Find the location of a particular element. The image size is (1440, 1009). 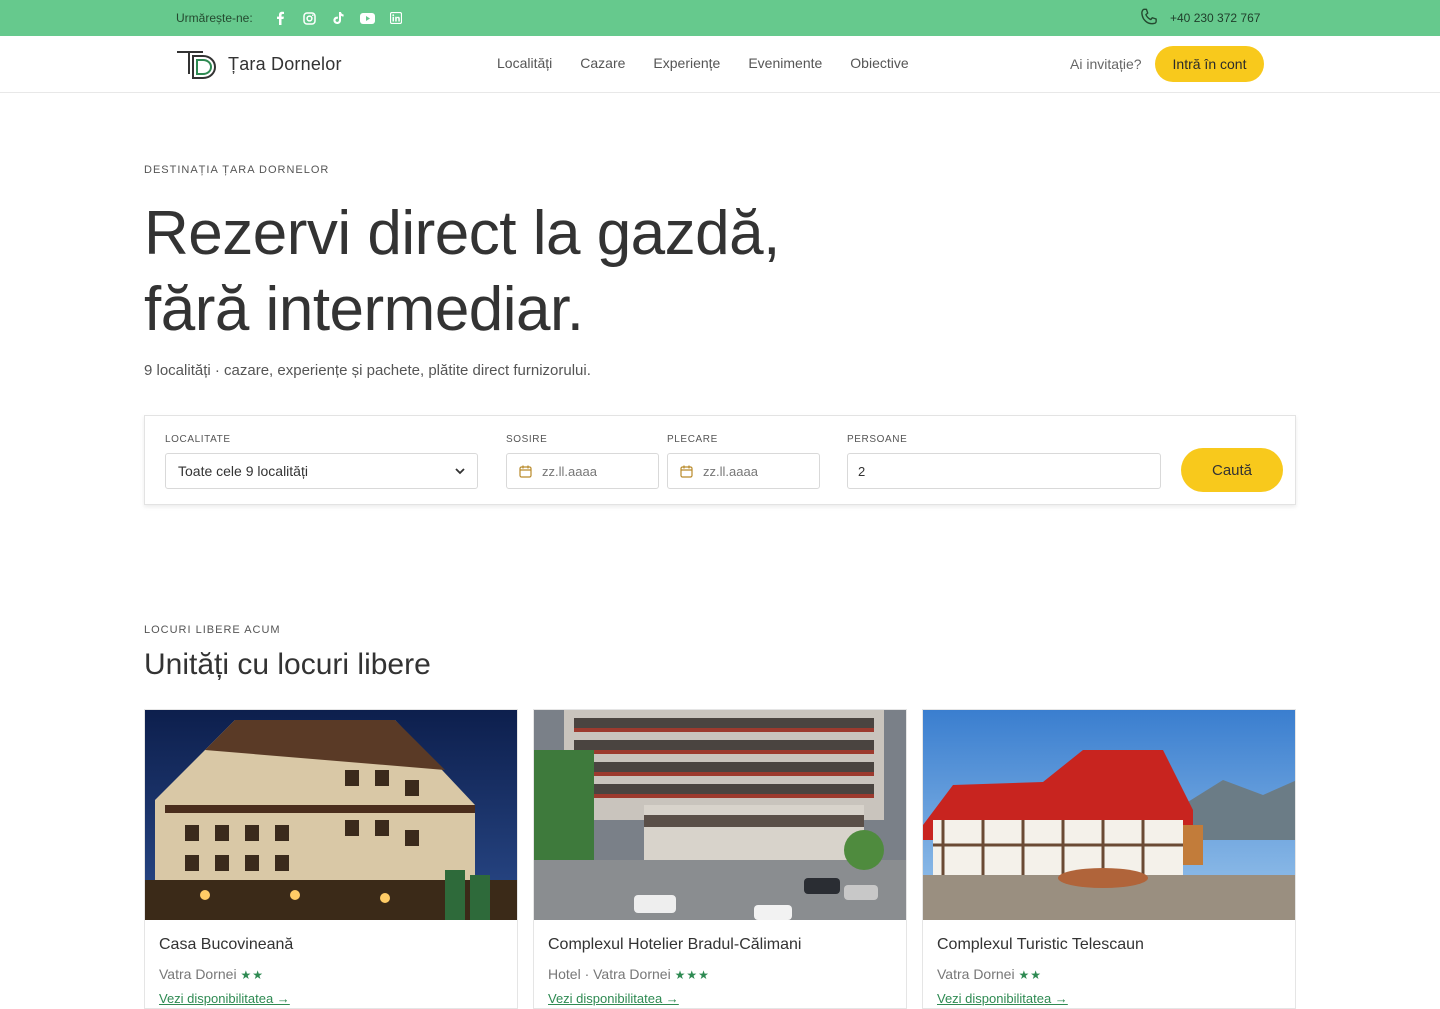

listing-name: Casa Bucovineană is located at coordinates (226, 945).